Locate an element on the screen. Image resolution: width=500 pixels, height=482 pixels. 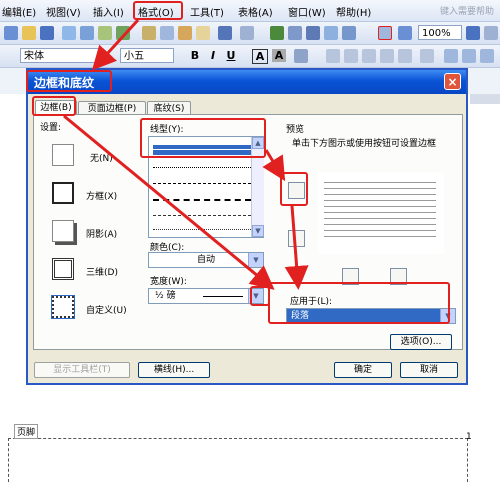
arrow-format-to-title is located at coordinates (115, 44).